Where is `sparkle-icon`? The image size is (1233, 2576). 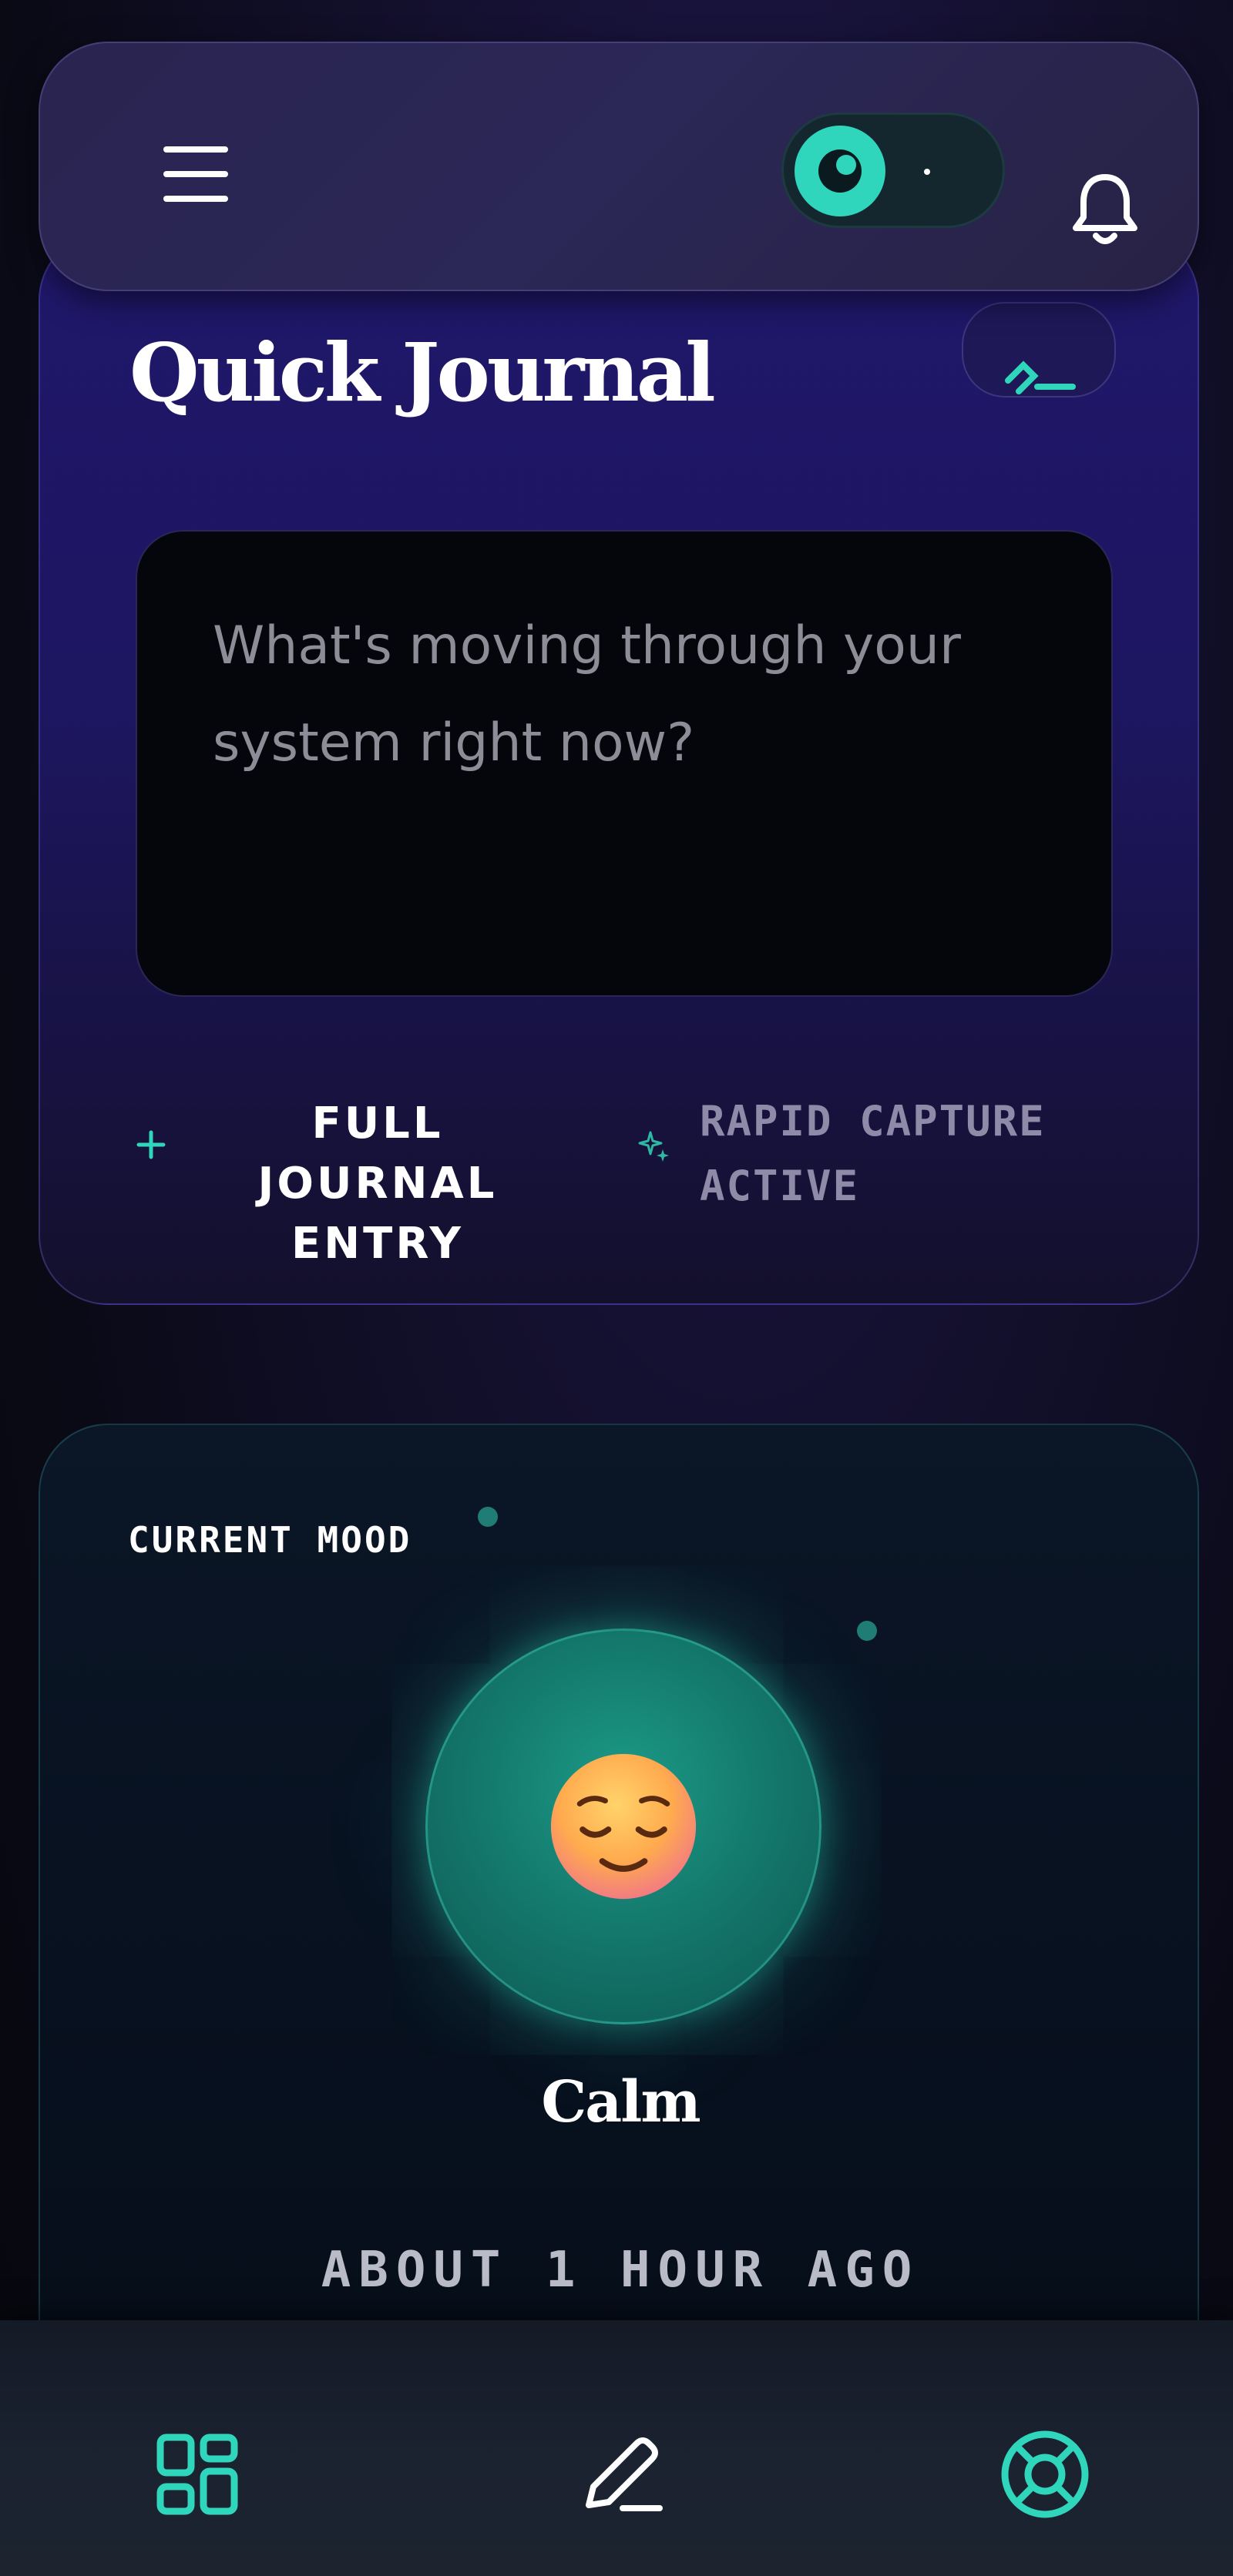 sparkle-icon is located at coordinates (653, 1146).